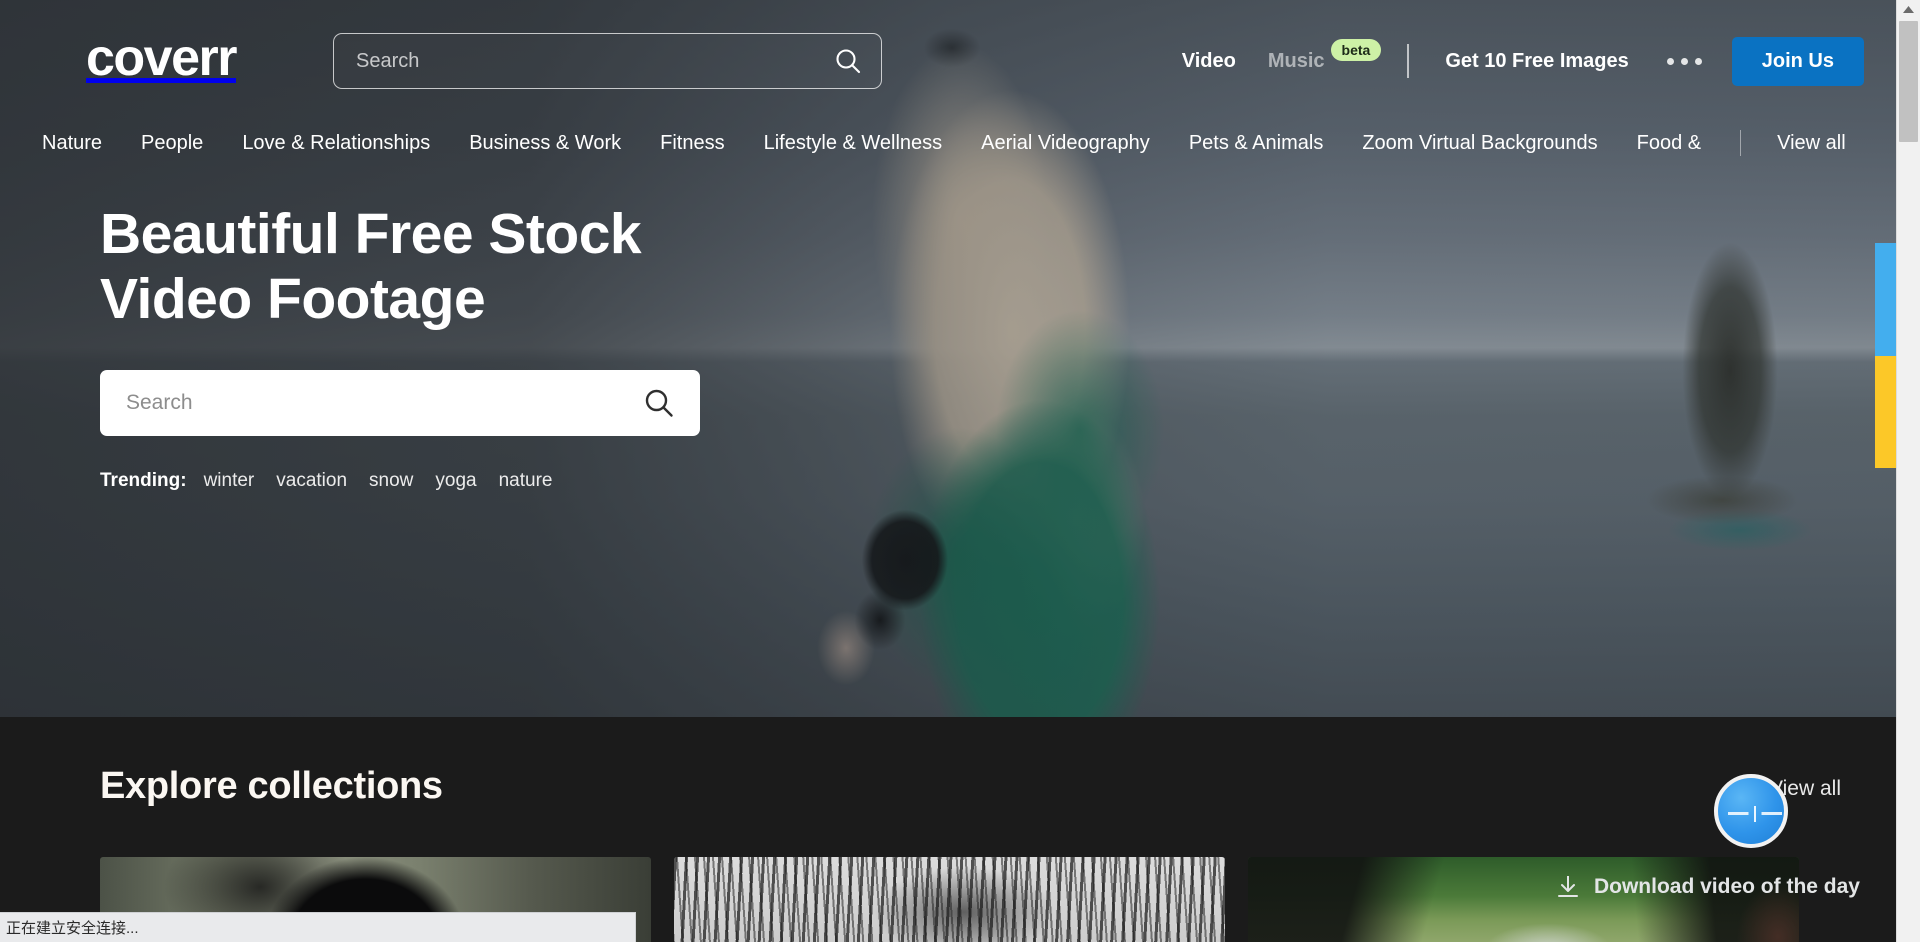 This screenshot has height=942, width=1920. Describe the element at coordinates (1885, 412) in the screenshot. I see `edge-strip-yellow` at that location.